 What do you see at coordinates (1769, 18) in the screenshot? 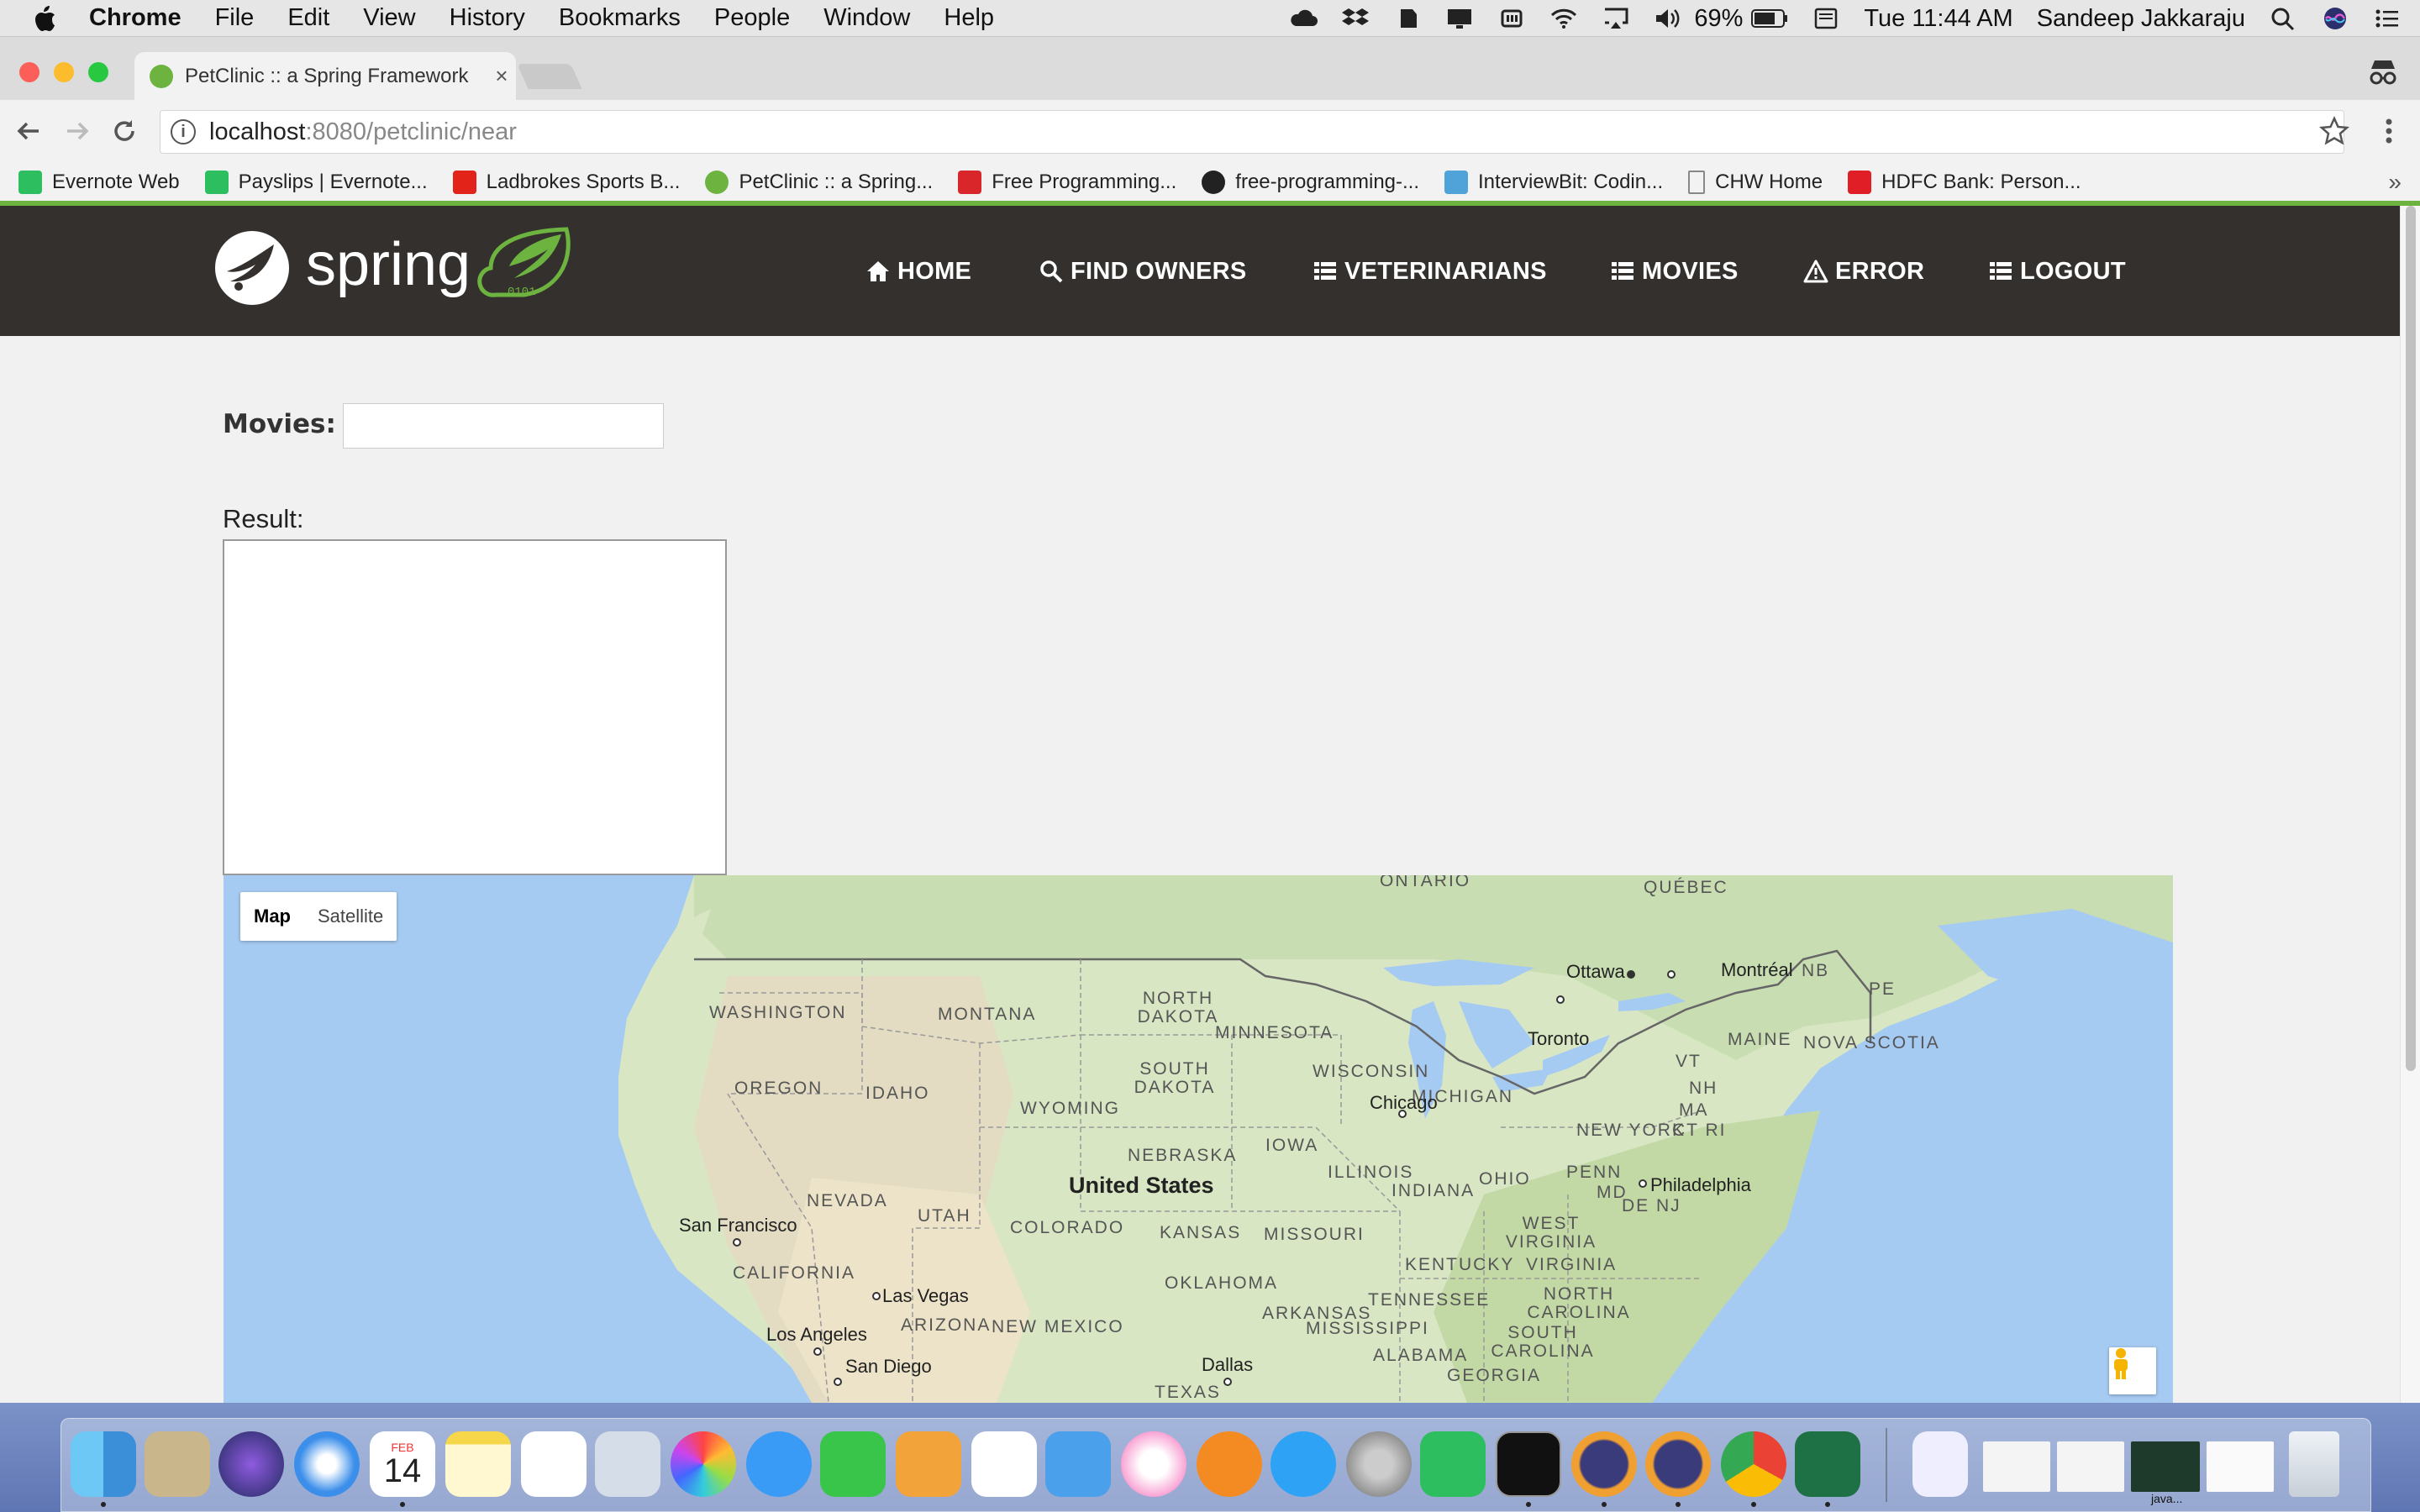
I see `battery-icon` at bounding box center [1769, 18].